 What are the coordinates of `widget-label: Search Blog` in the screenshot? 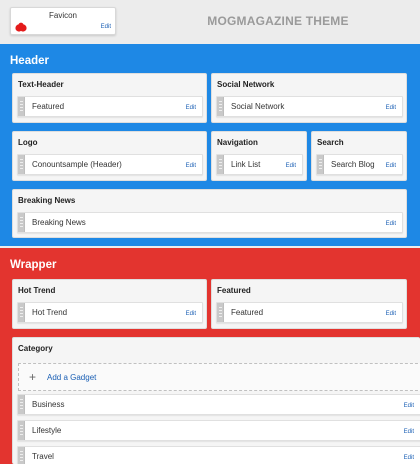 It's located at (353, 164).